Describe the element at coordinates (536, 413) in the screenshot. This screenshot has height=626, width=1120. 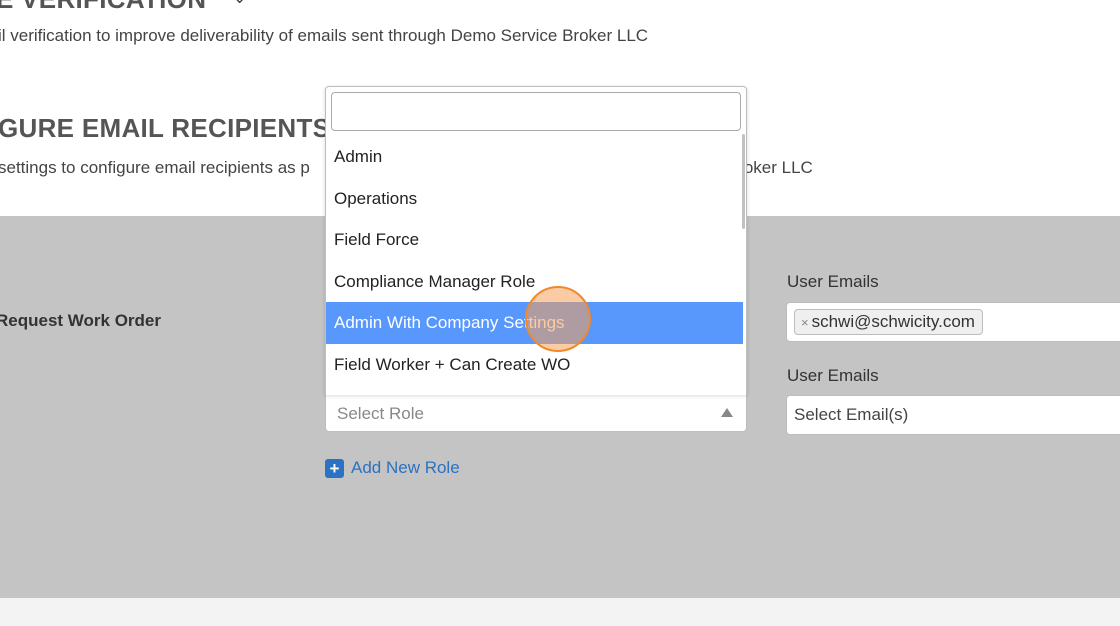
I see `role-select: Select Role` at that location.